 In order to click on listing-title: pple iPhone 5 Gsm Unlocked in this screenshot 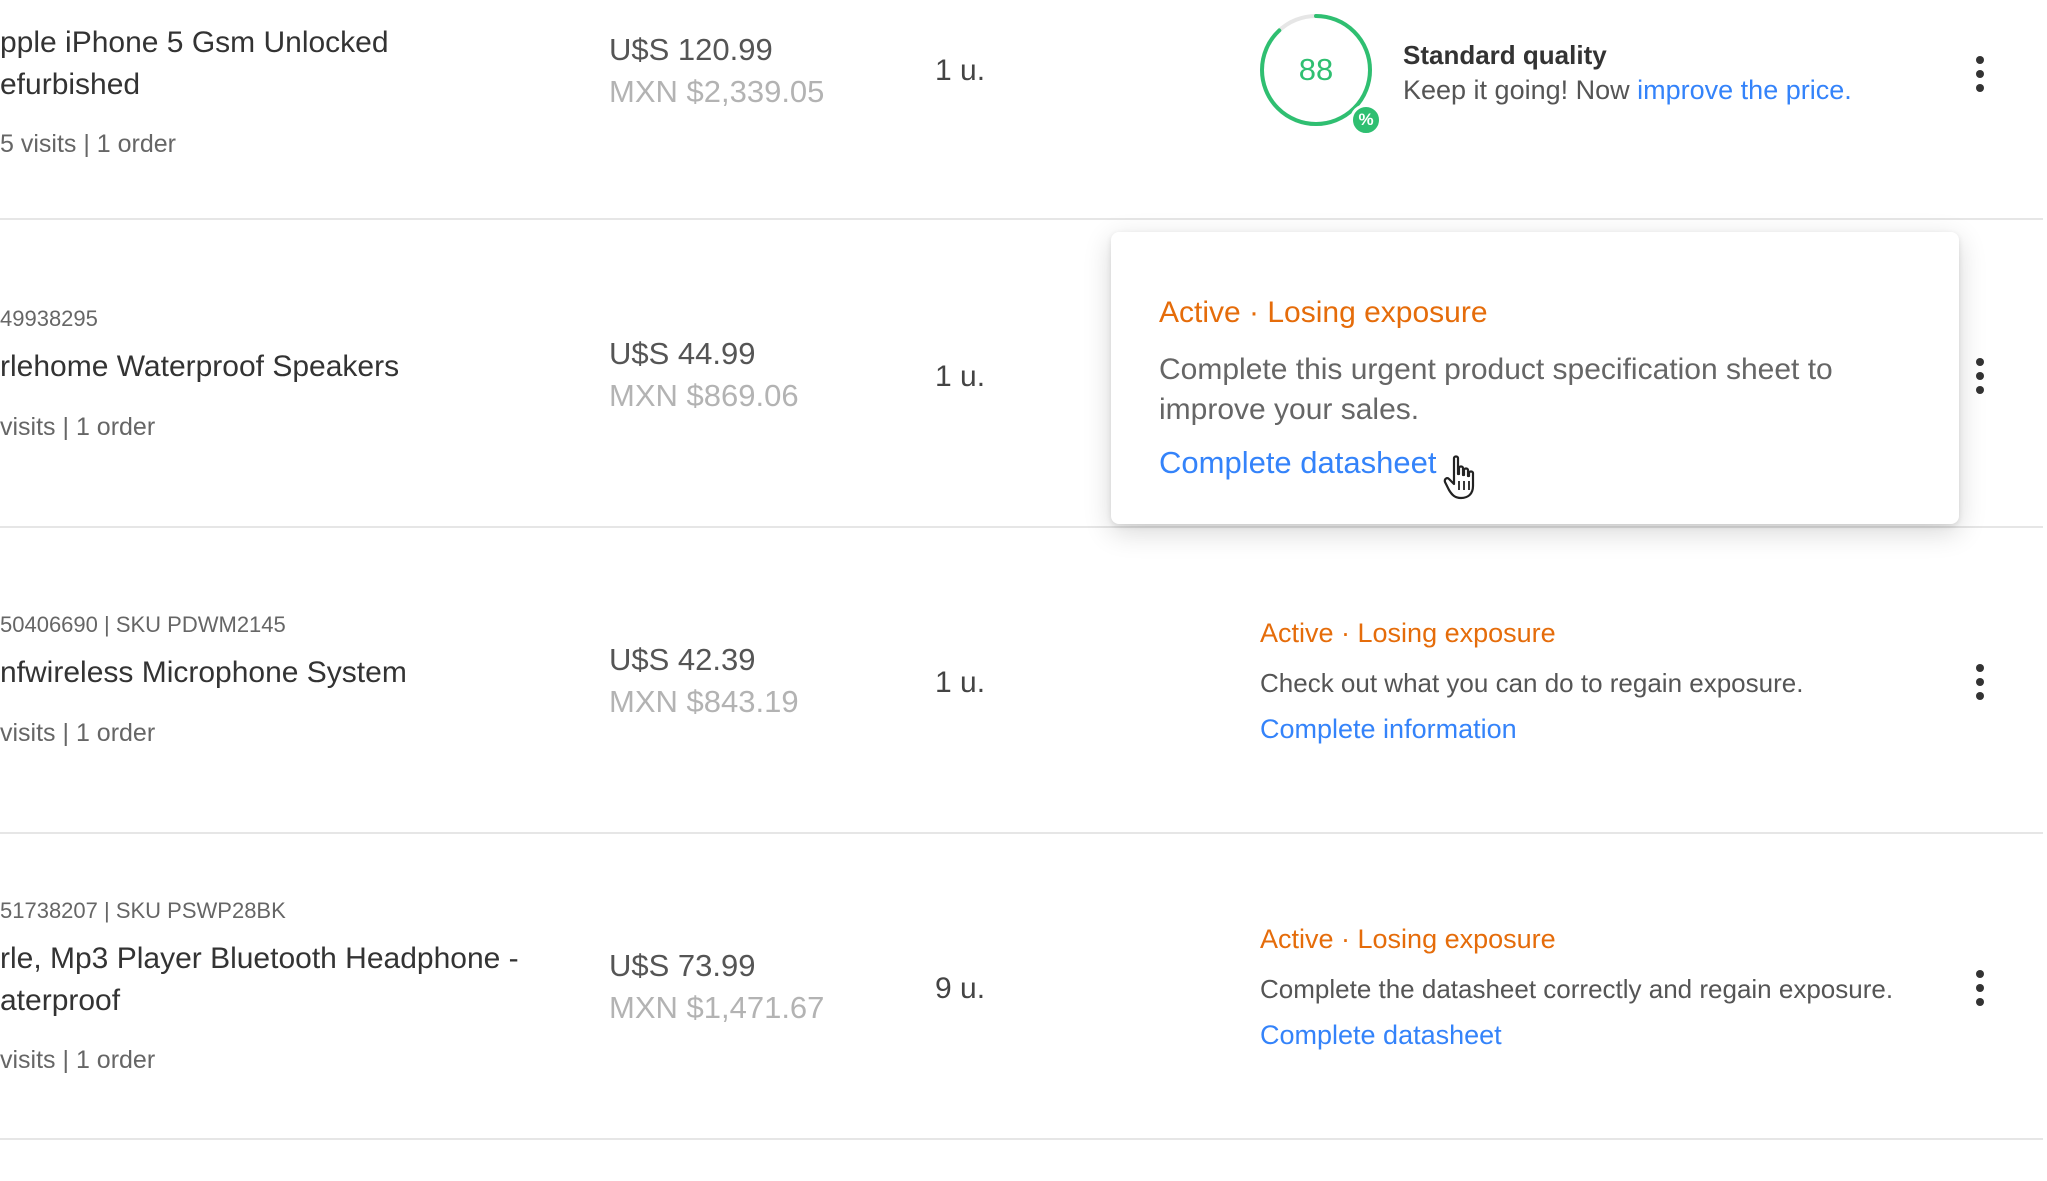, I will do `click(194, 43)`.